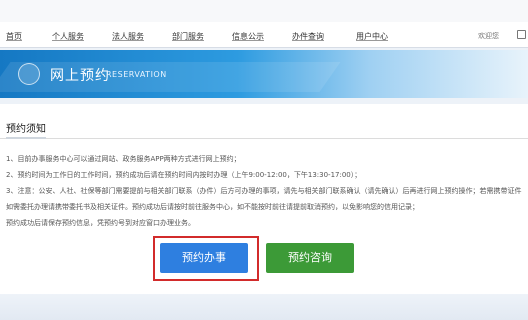 This screenshot has height=320, width=528. I want to click on nav-item-public: 信息公示, so click(248, 36).